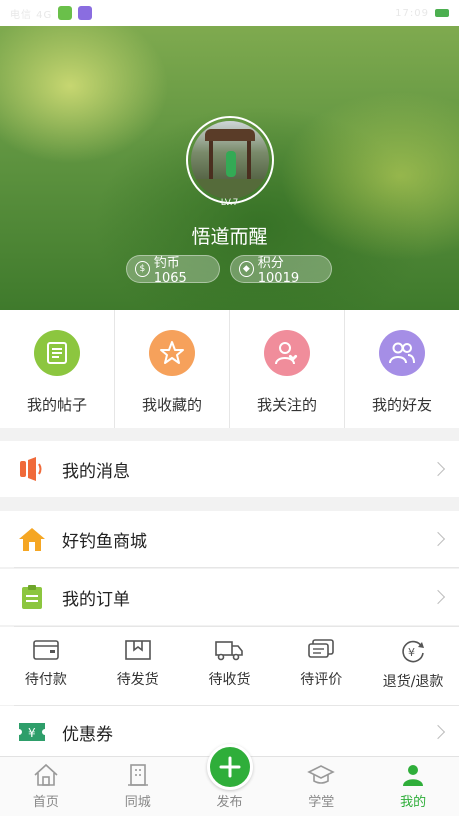 This screenshot has width=459, height=816. What do you see at coordinates (137, 802) in the screenshot?
I see `nav-city-label: 同城` at bounding box center [137, 802].